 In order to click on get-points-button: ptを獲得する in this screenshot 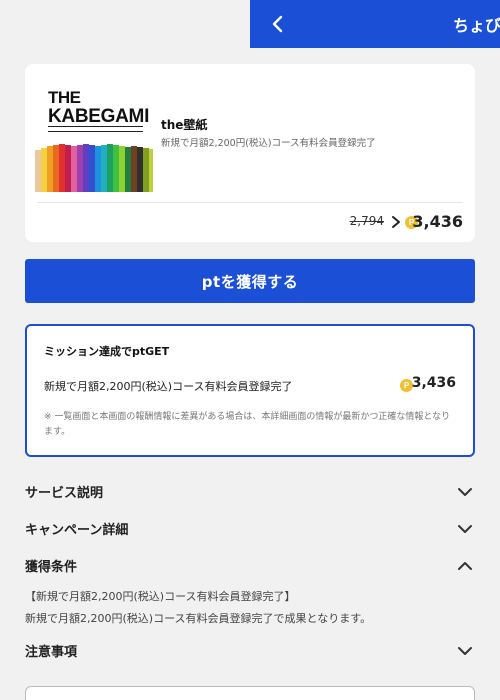, I will do `click(250, 281)`.